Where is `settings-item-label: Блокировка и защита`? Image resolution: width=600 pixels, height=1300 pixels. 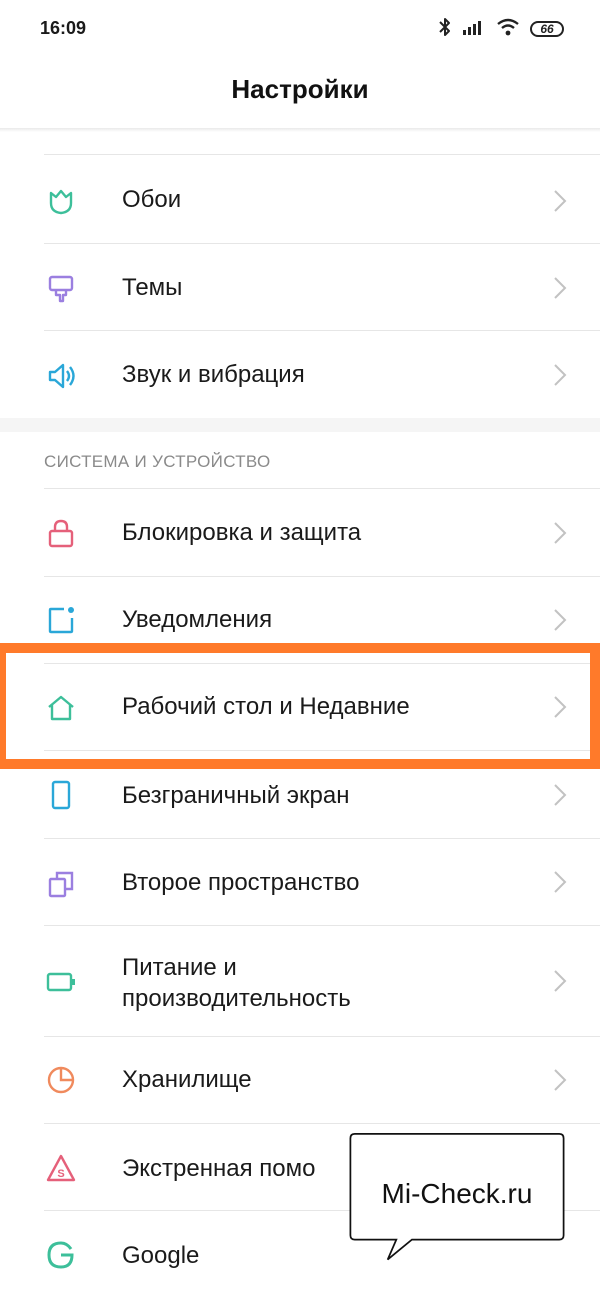
settings-item-label: Блокировка и защита is located at coordinates (242, 532).